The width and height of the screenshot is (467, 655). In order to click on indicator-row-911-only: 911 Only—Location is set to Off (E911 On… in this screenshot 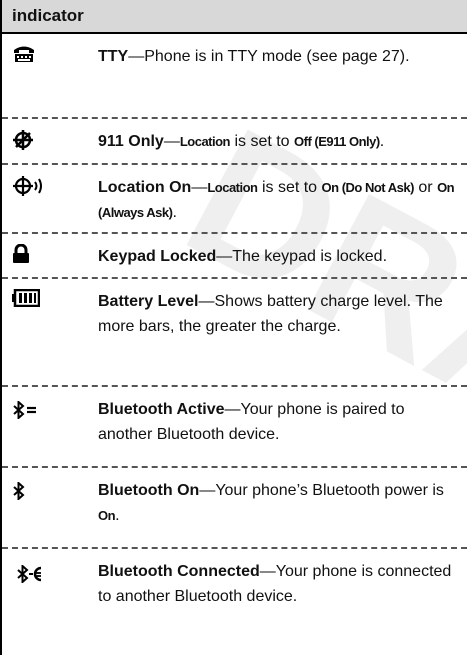, I will do `click(234, 142)`.